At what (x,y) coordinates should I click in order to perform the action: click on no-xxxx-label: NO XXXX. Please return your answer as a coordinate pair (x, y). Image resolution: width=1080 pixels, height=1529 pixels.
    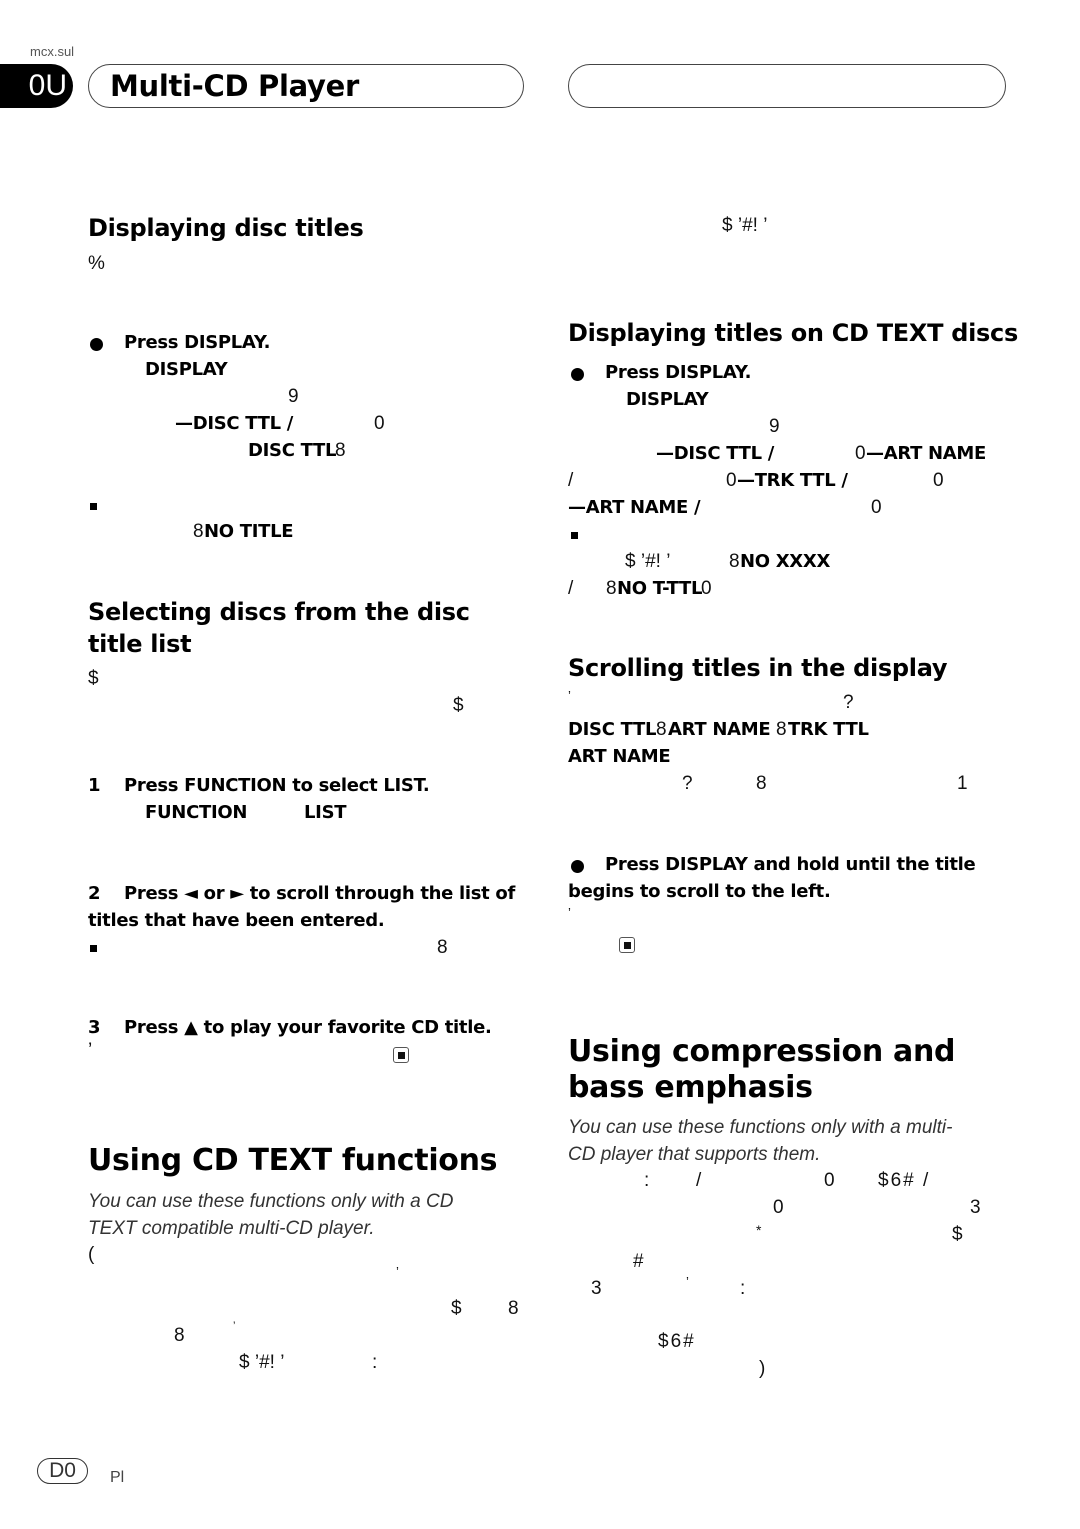
    Looking at the image, I should click on (785, 561).